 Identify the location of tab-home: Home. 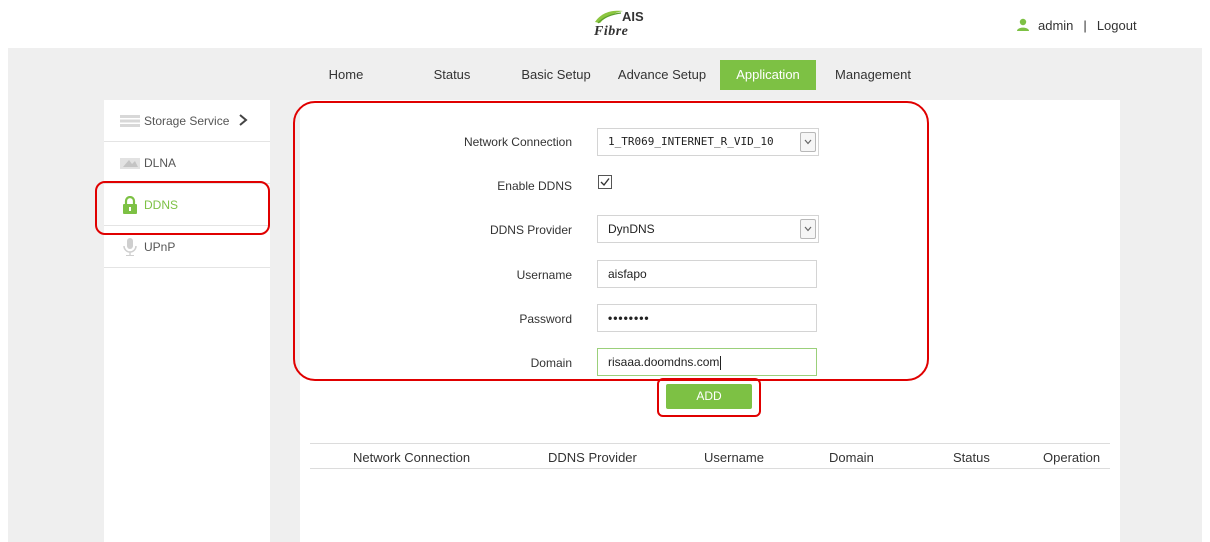
(346, 75).